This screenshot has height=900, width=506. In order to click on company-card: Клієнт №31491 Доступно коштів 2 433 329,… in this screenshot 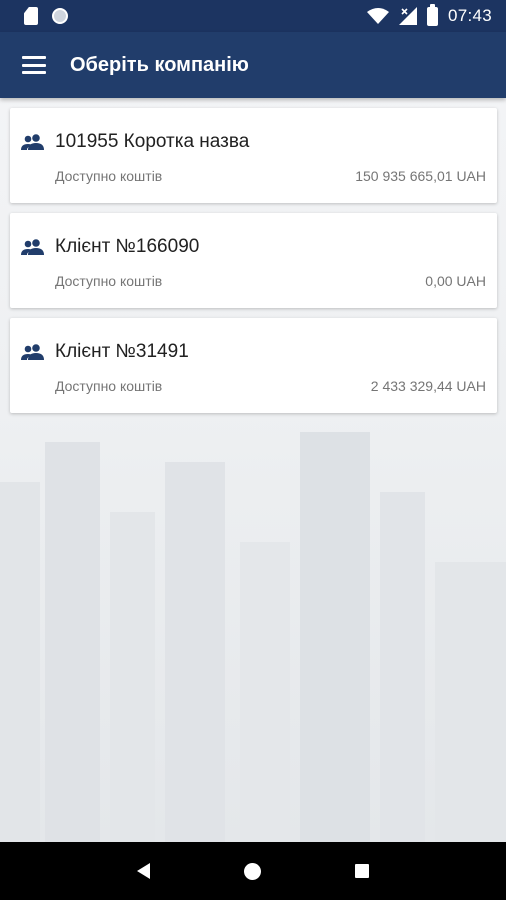, I will do `click(253, 365)`.